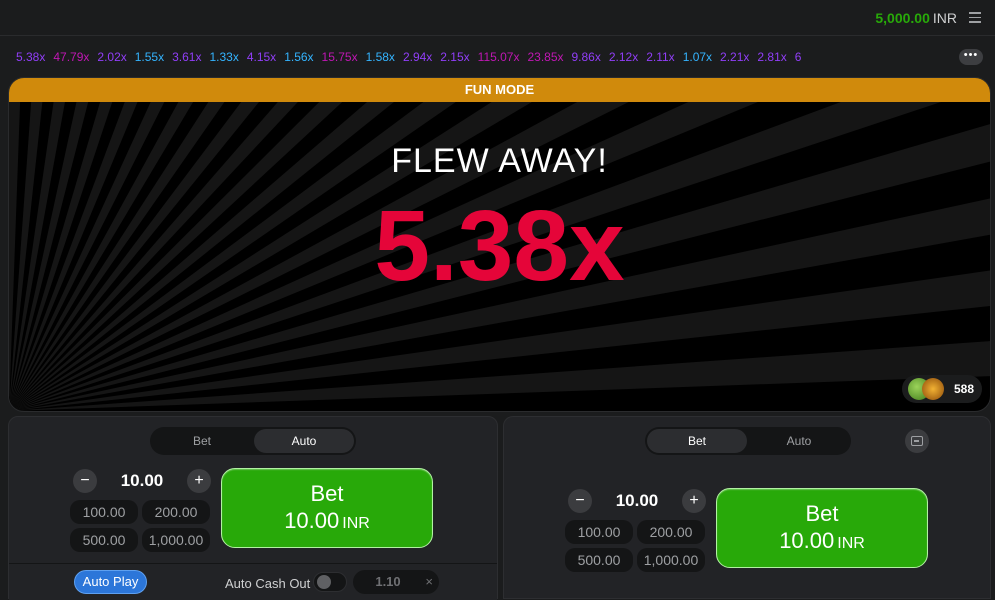 The height and width of the screenshot is (600, 995). What do you see at coordinates (975, 17) in the screenshot?
I see `hamburger-menu-icon` at bounding box center [975, 17].